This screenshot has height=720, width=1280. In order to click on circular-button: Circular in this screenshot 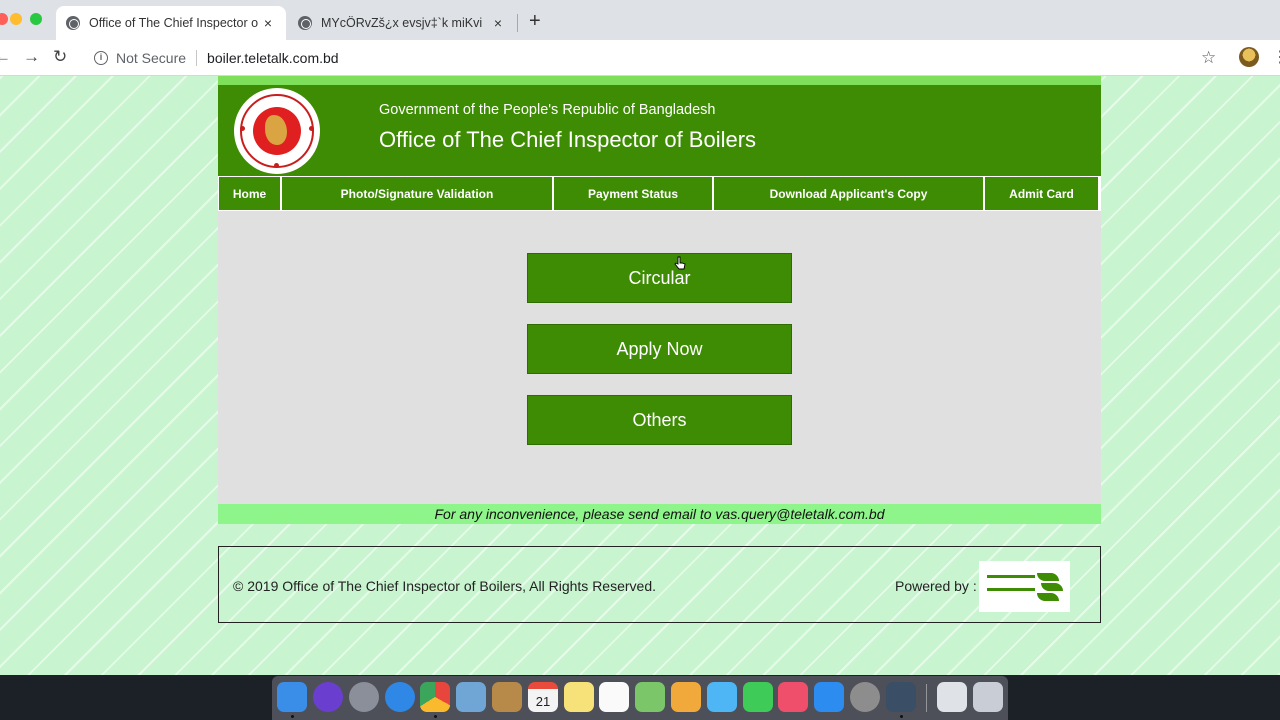, I will do `click(659, 278)`.